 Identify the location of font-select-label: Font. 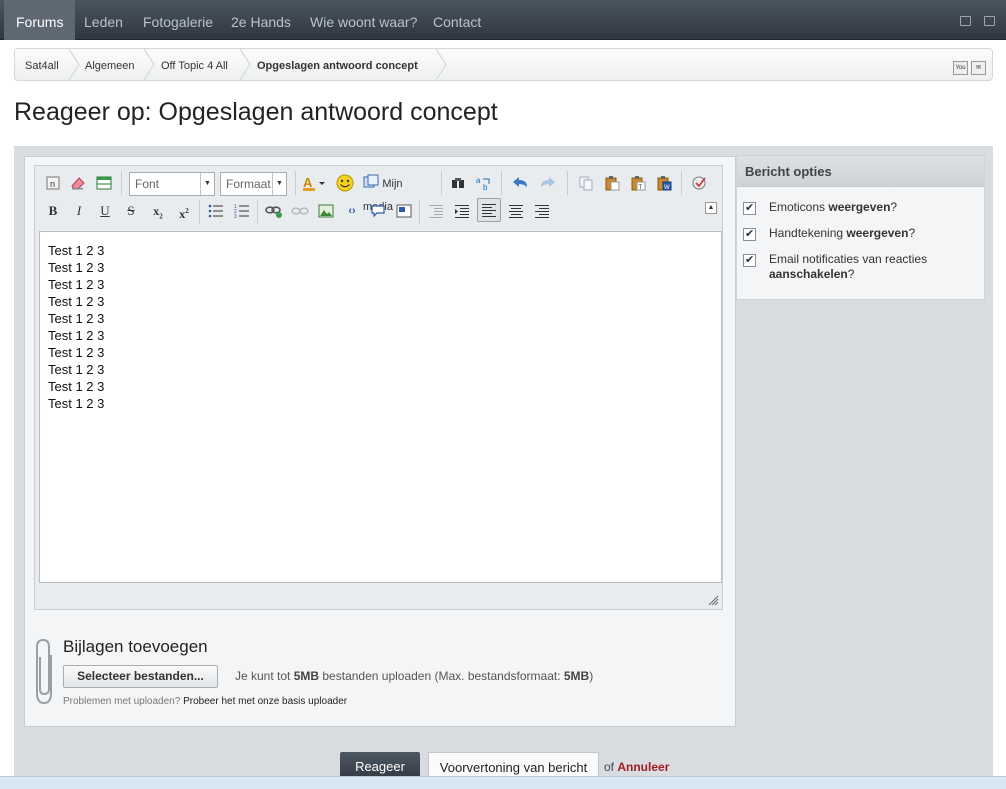
(147, 184).